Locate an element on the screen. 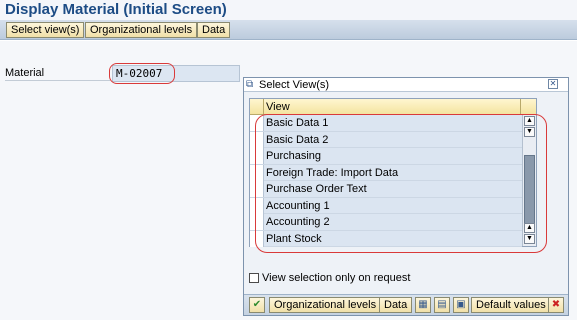  table-row: Purchase Order Text is located at coordinates (386, 189).